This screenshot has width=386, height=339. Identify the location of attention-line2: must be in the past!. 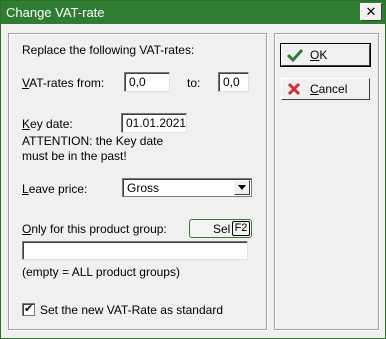
(74, 156).